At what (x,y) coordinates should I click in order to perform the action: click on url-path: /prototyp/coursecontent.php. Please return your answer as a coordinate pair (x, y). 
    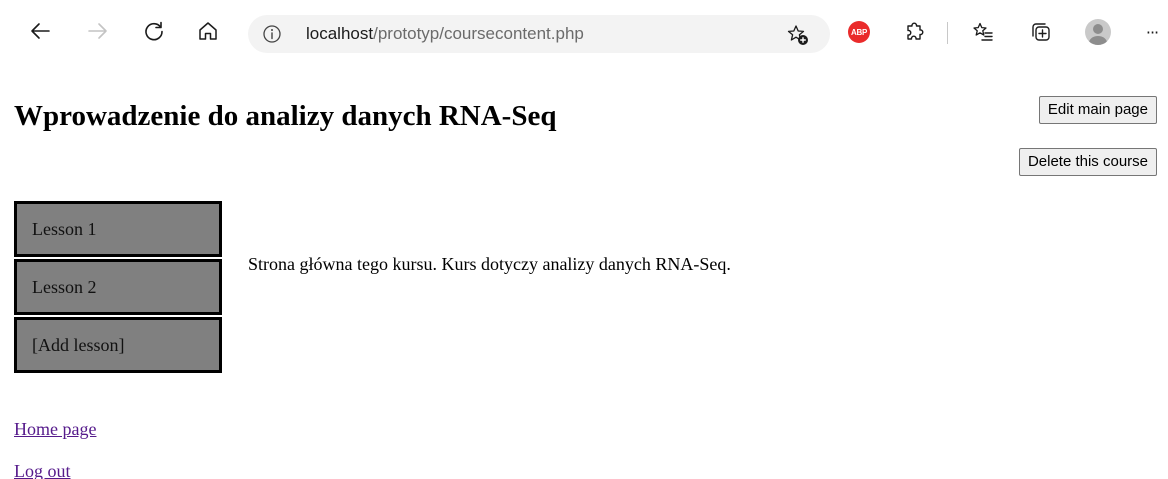
    Looking at the image, I should click on (478, 33).